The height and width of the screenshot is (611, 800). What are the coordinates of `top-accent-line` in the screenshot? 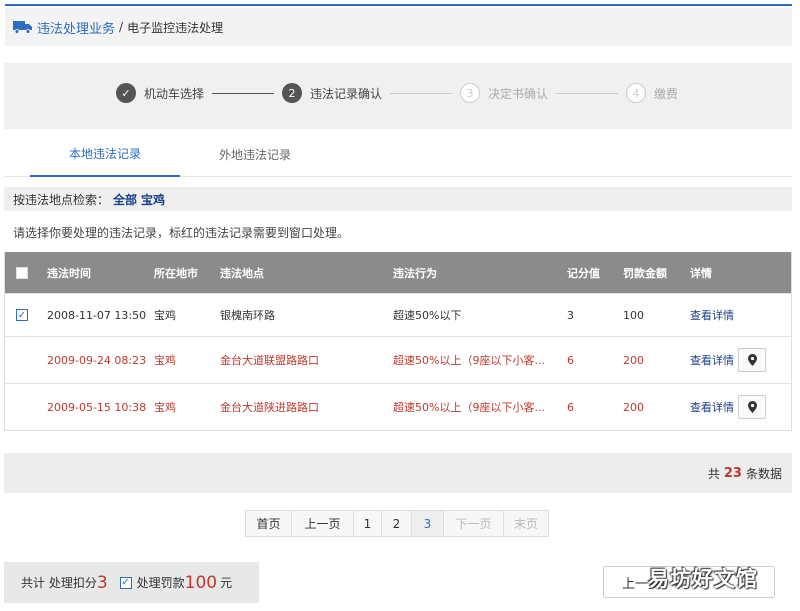 It's located at (398, 5).